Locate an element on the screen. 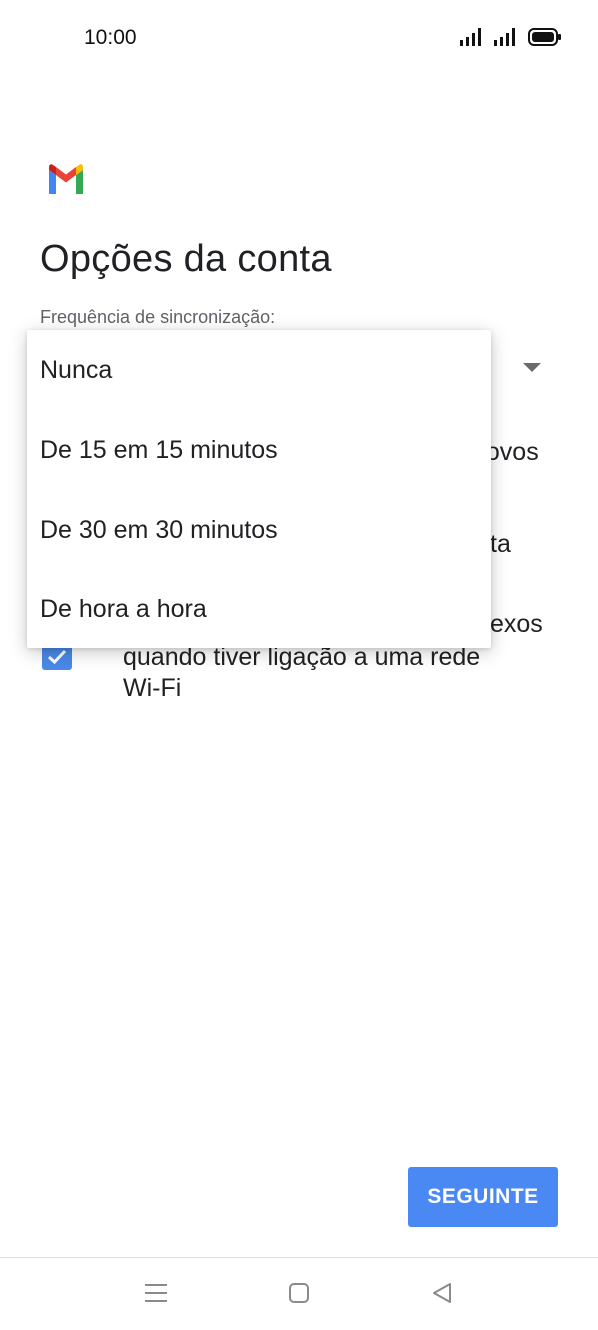 Image resolution: width=598 pixels, height=1330 pixels. nav-divider is located at coordinates (299, 1257).